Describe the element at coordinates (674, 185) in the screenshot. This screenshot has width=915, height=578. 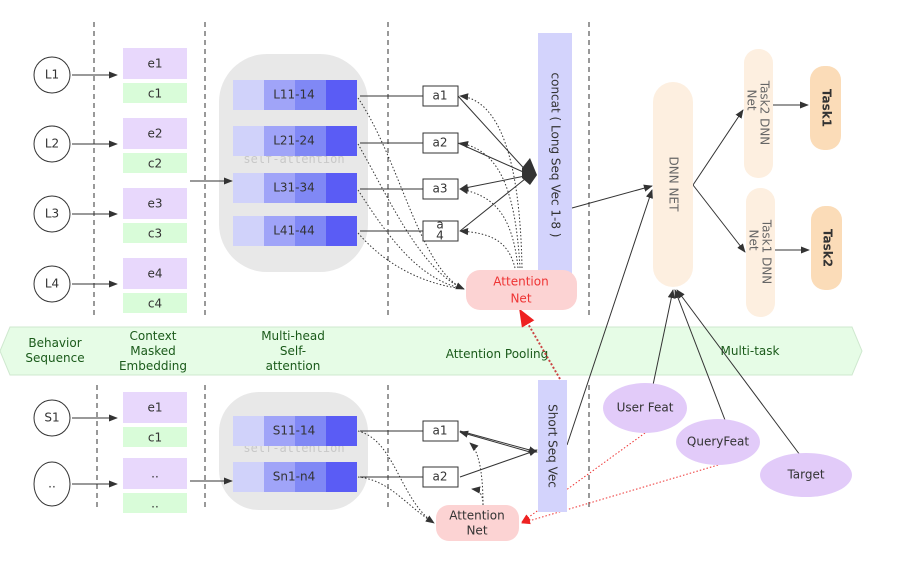
I see `dnn-net-label: DNN NET` at that location.